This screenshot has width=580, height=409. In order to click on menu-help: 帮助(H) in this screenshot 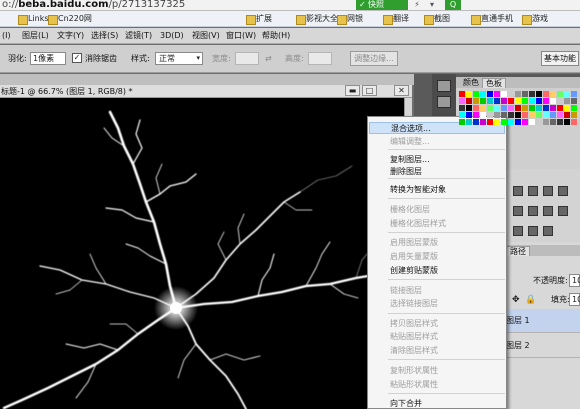, I will do `click(276, 36)`.